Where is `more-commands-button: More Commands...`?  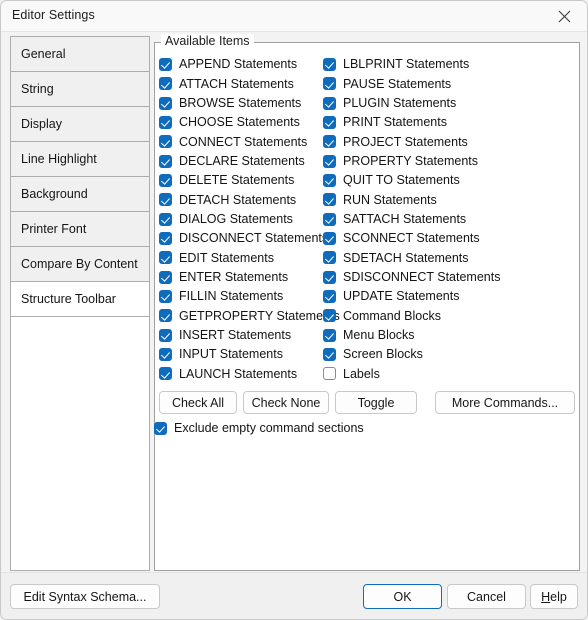
more-commands-button: More Commands... is located at coordinates (505, 402).